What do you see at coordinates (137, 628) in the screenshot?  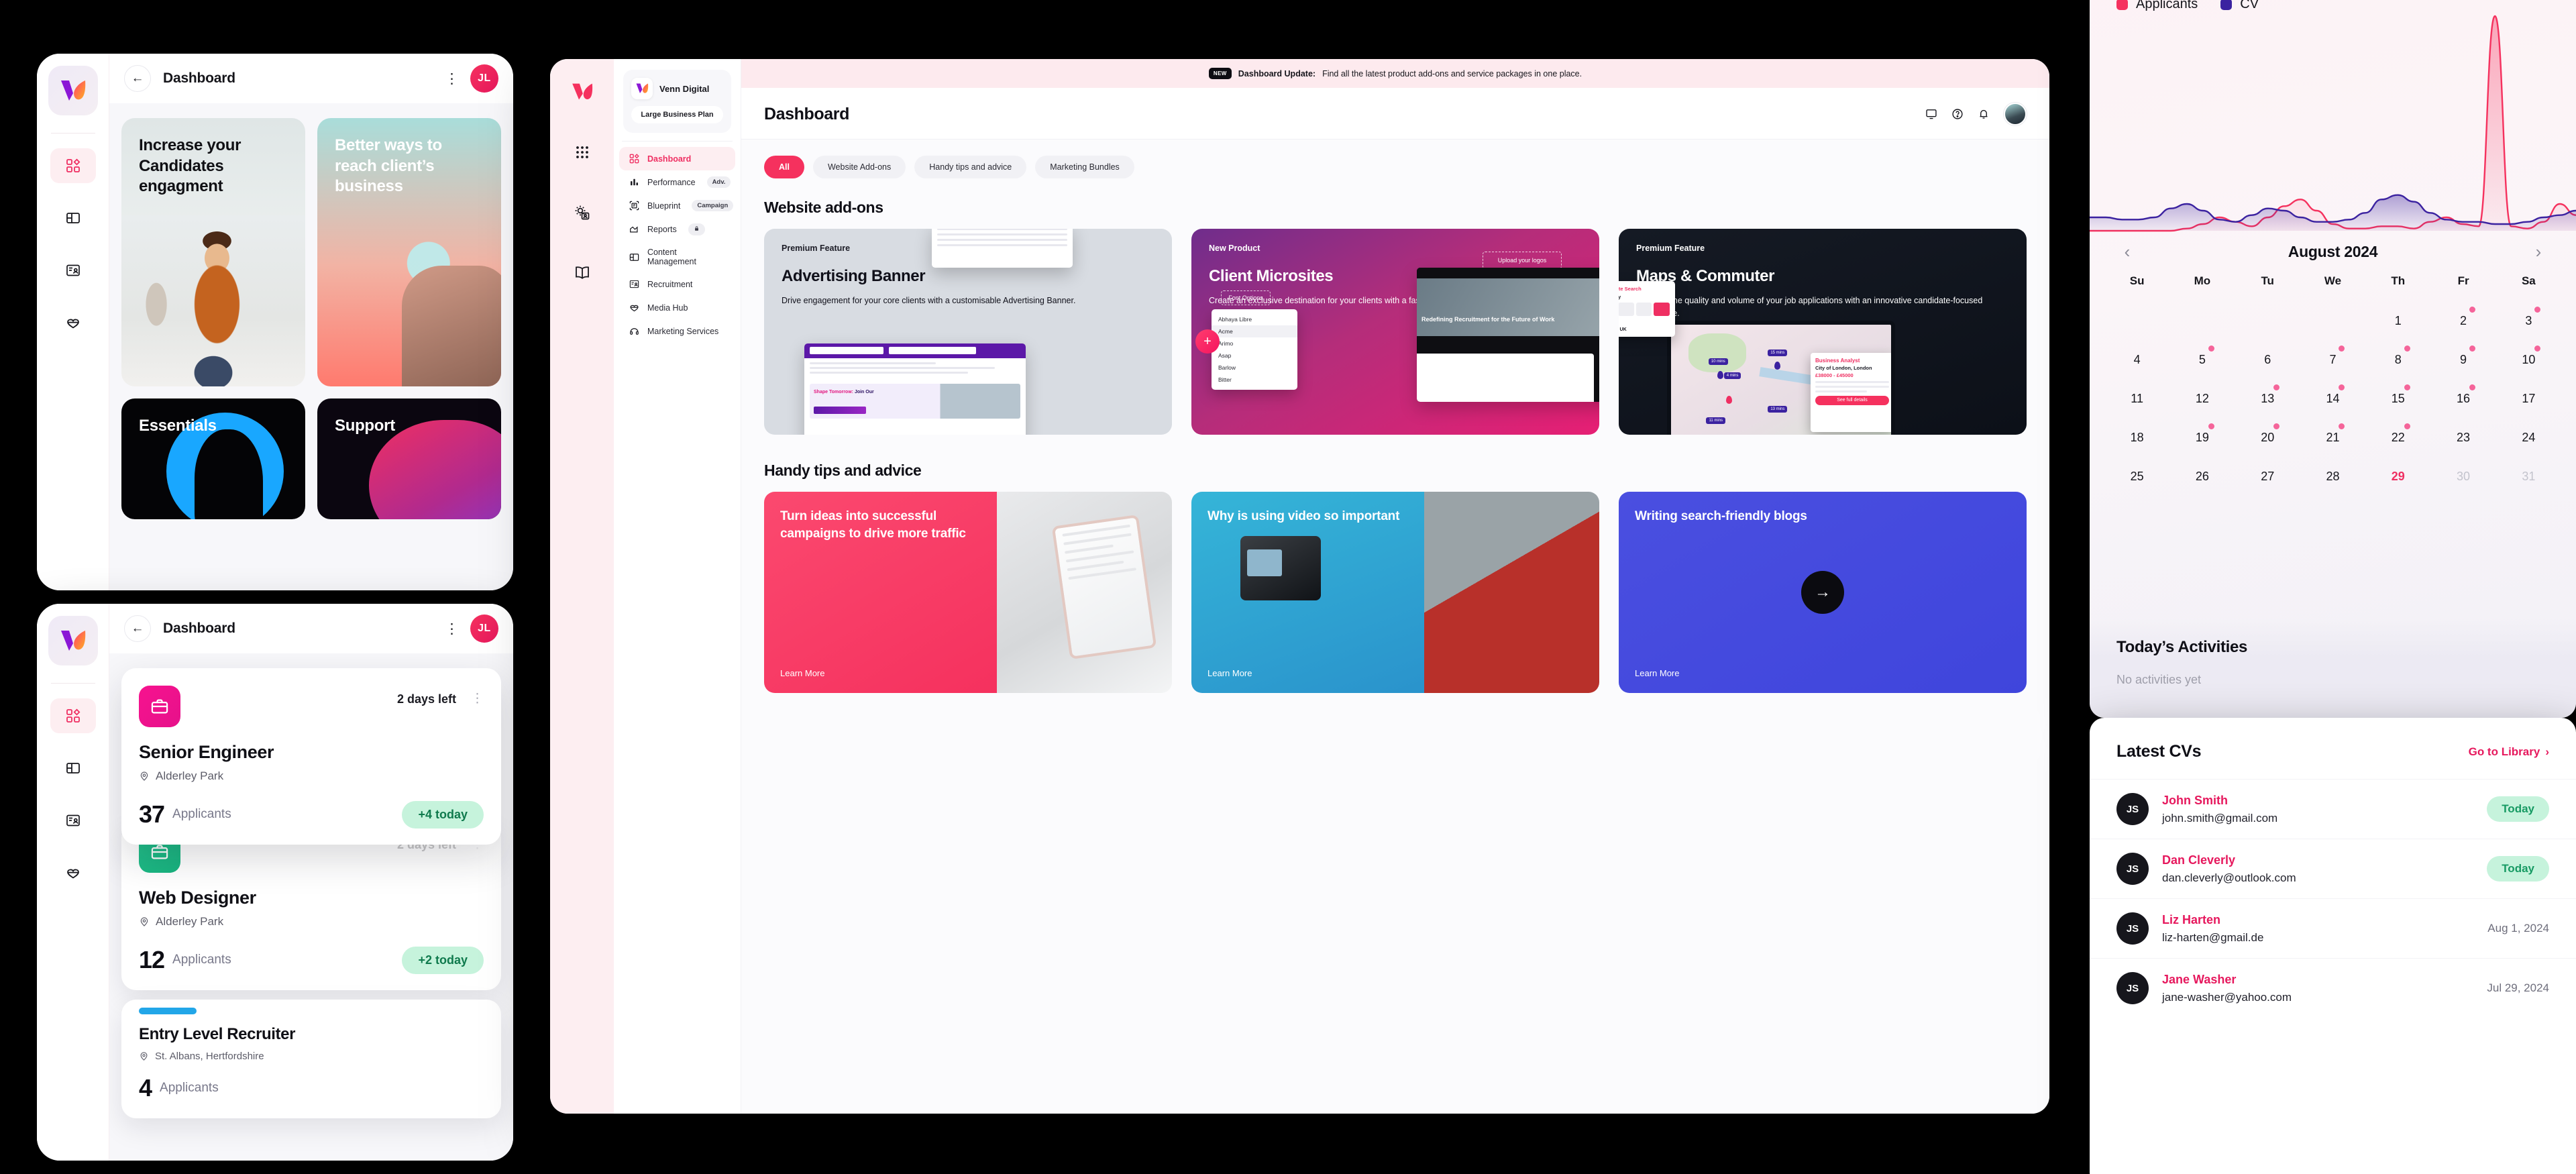 I see `arrow-left-icon: ←` at bounding box center [137, 628].